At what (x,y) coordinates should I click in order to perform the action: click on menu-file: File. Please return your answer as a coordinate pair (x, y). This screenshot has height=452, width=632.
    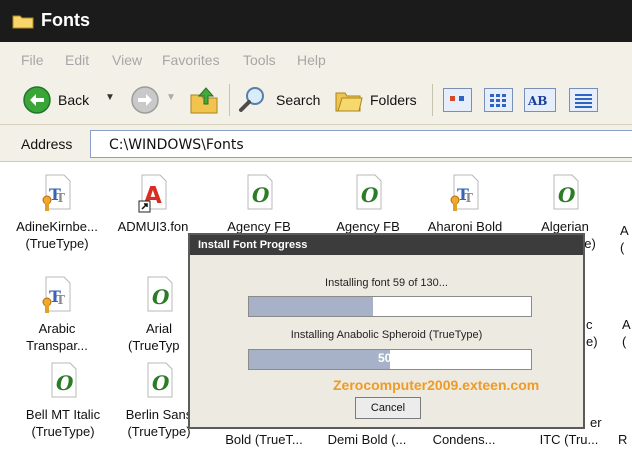
    Looking at the image, I should click on (32, 60).